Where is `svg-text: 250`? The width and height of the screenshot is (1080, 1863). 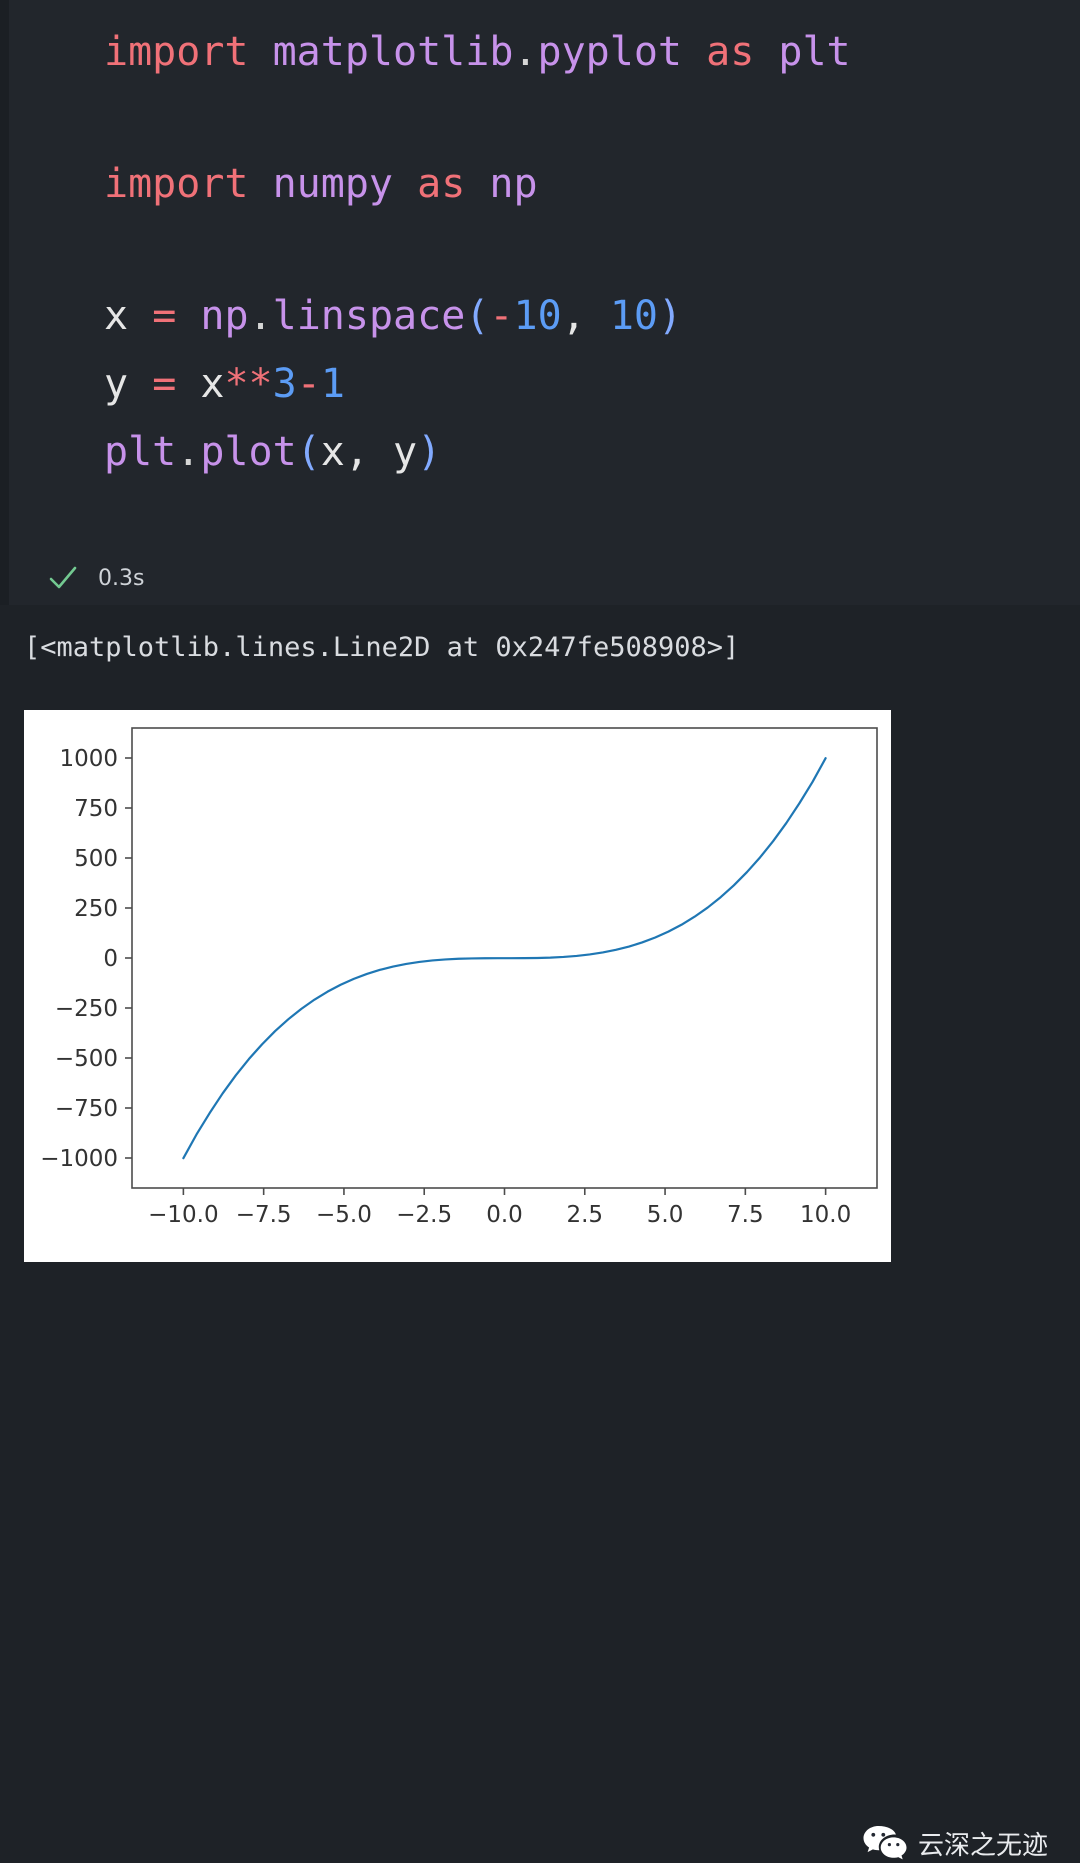 svg-text: 250 is located at coordinates (96, 909).